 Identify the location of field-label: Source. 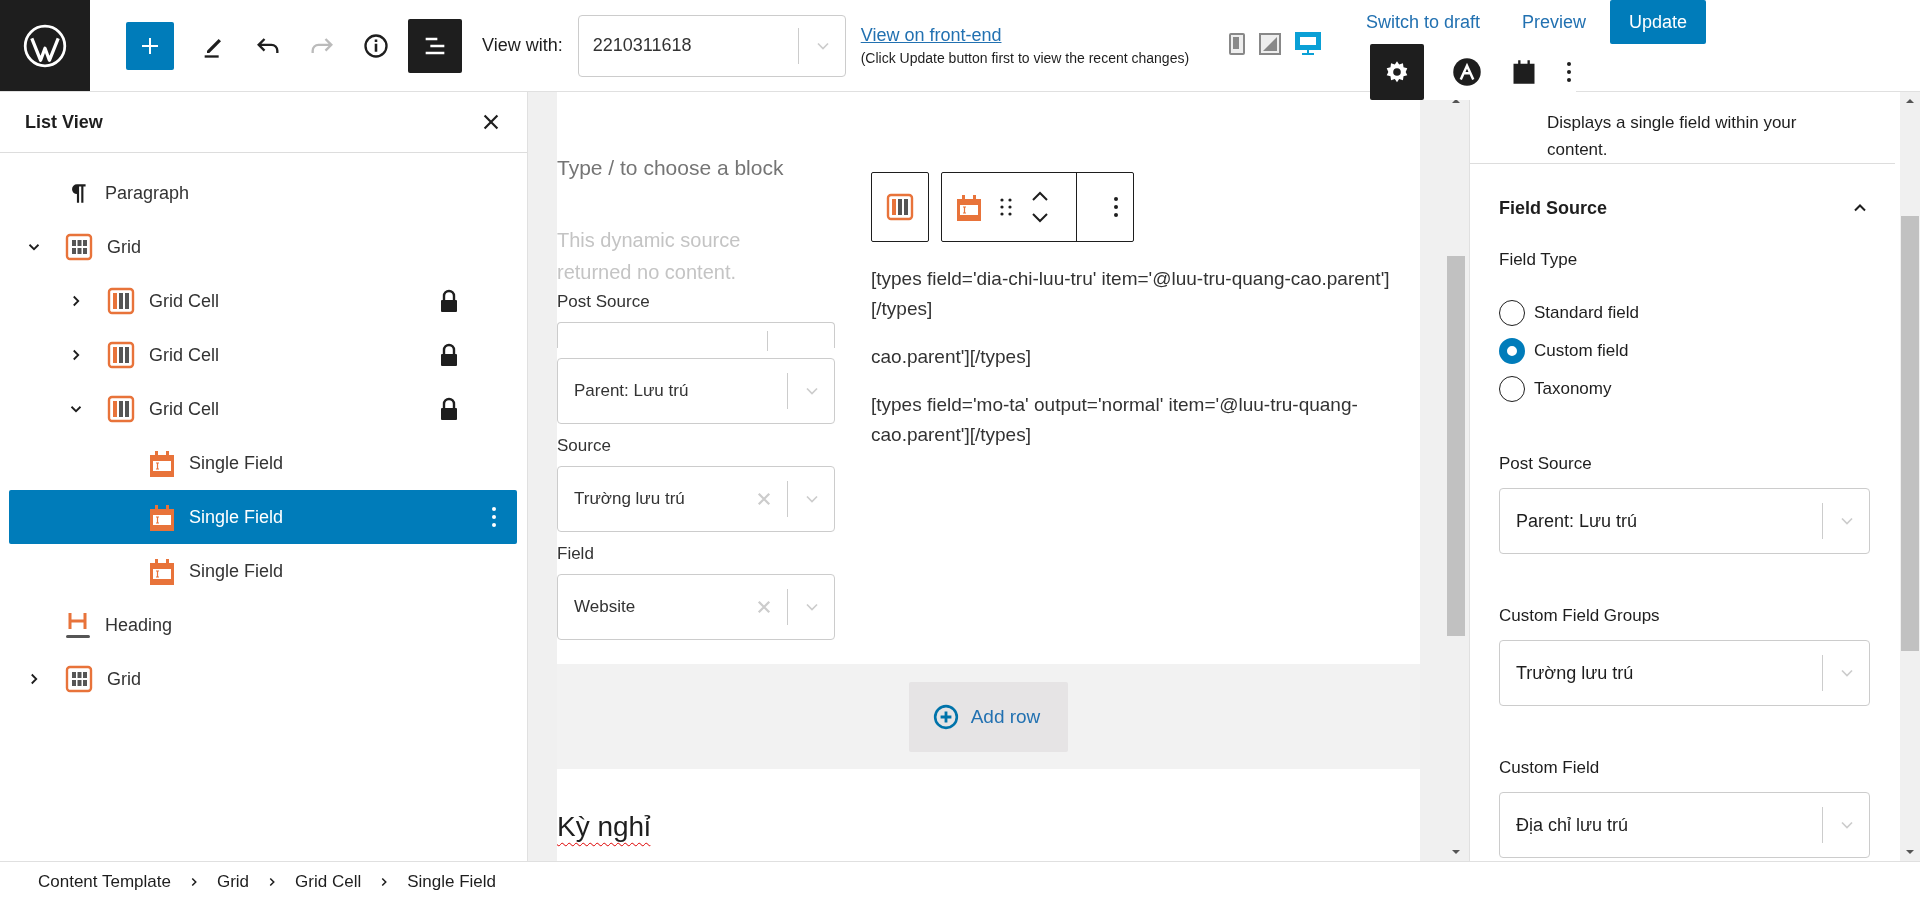
(584, 446).